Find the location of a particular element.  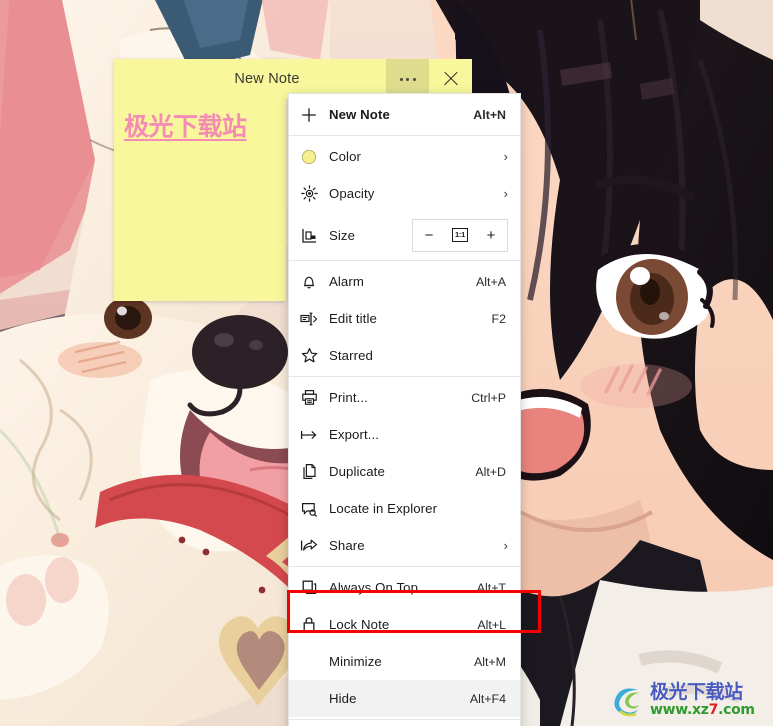

url-accent: 7 is located at coordinates (713, 709).